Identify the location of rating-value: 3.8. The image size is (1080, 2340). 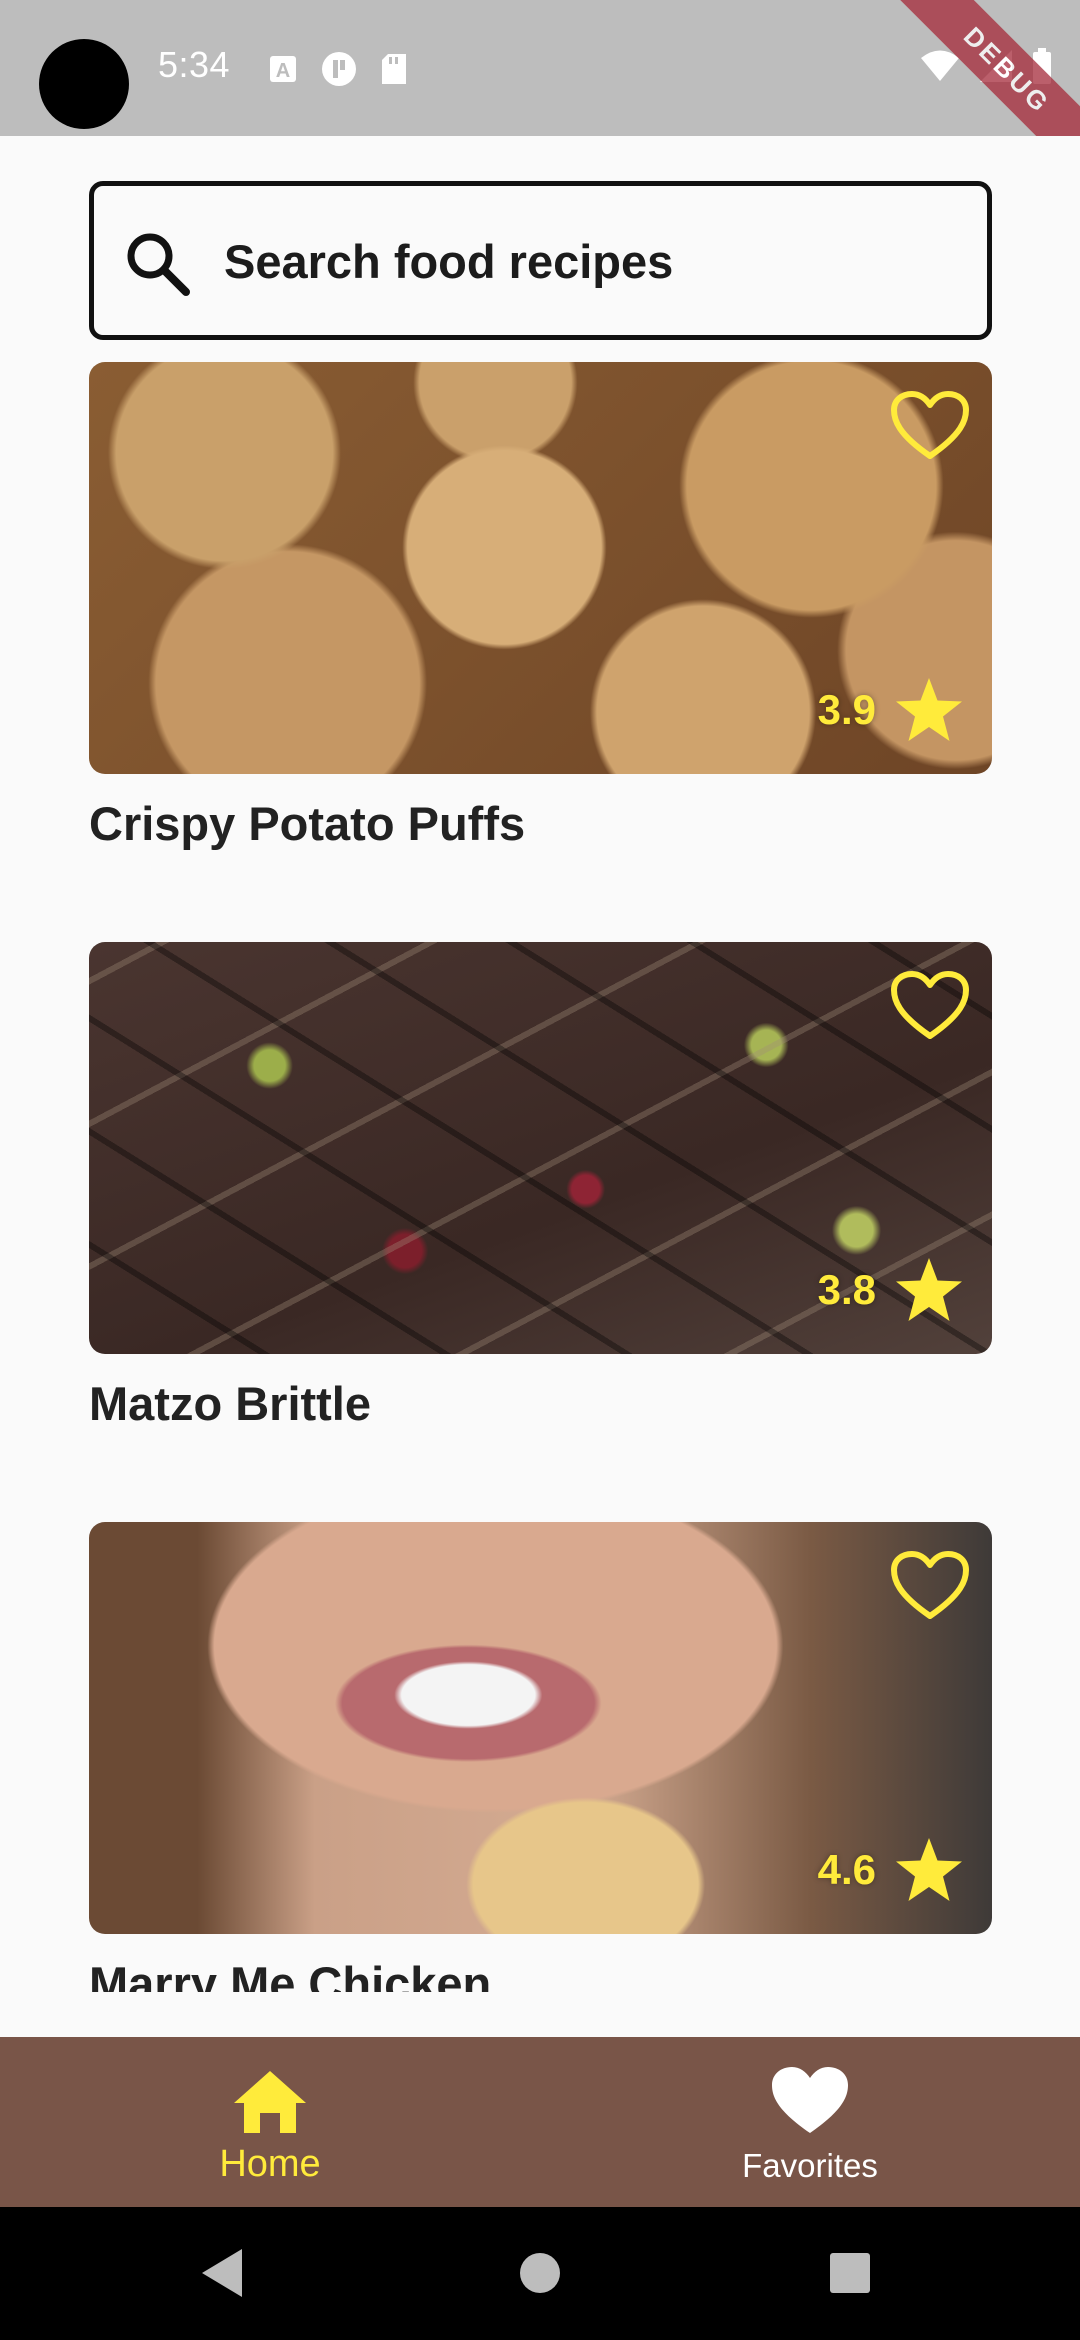
(846, 1289).